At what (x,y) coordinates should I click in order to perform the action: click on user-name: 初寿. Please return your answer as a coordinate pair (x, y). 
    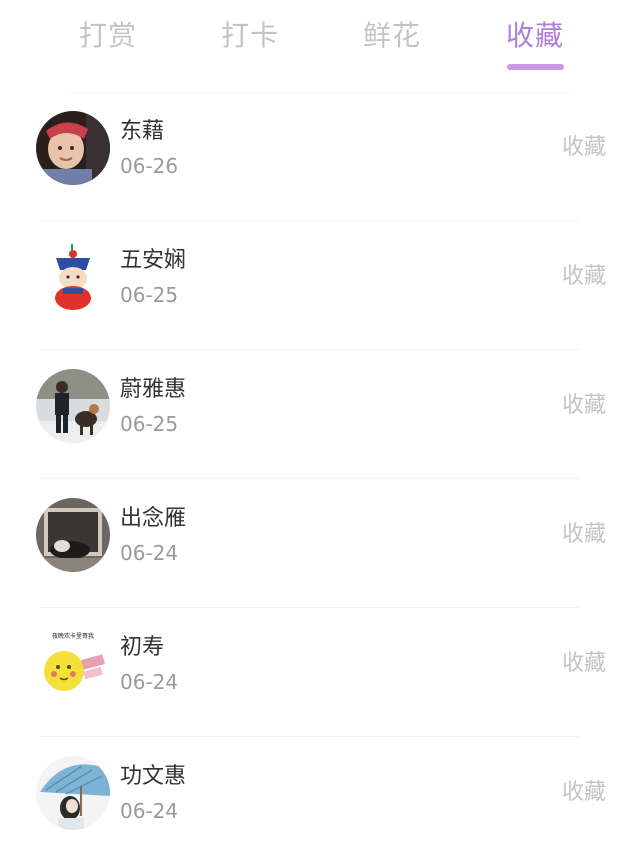
    Looking at the image, I should click on (142, 647).